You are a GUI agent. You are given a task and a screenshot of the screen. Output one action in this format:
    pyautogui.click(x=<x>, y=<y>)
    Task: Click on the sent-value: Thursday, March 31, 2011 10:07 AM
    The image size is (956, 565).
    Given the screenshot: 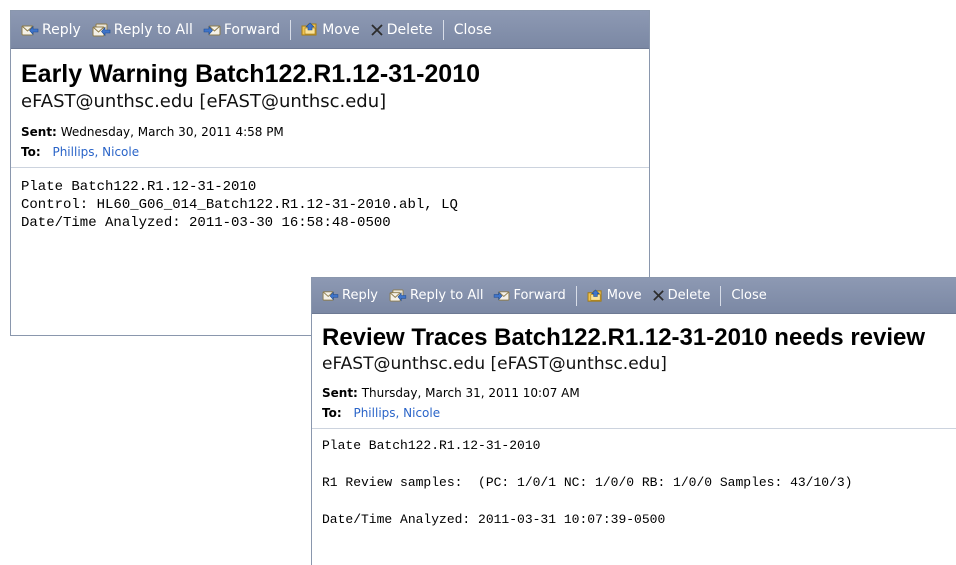 What is the action you would take?
    pyautogui.click(x=470, y=393)
    